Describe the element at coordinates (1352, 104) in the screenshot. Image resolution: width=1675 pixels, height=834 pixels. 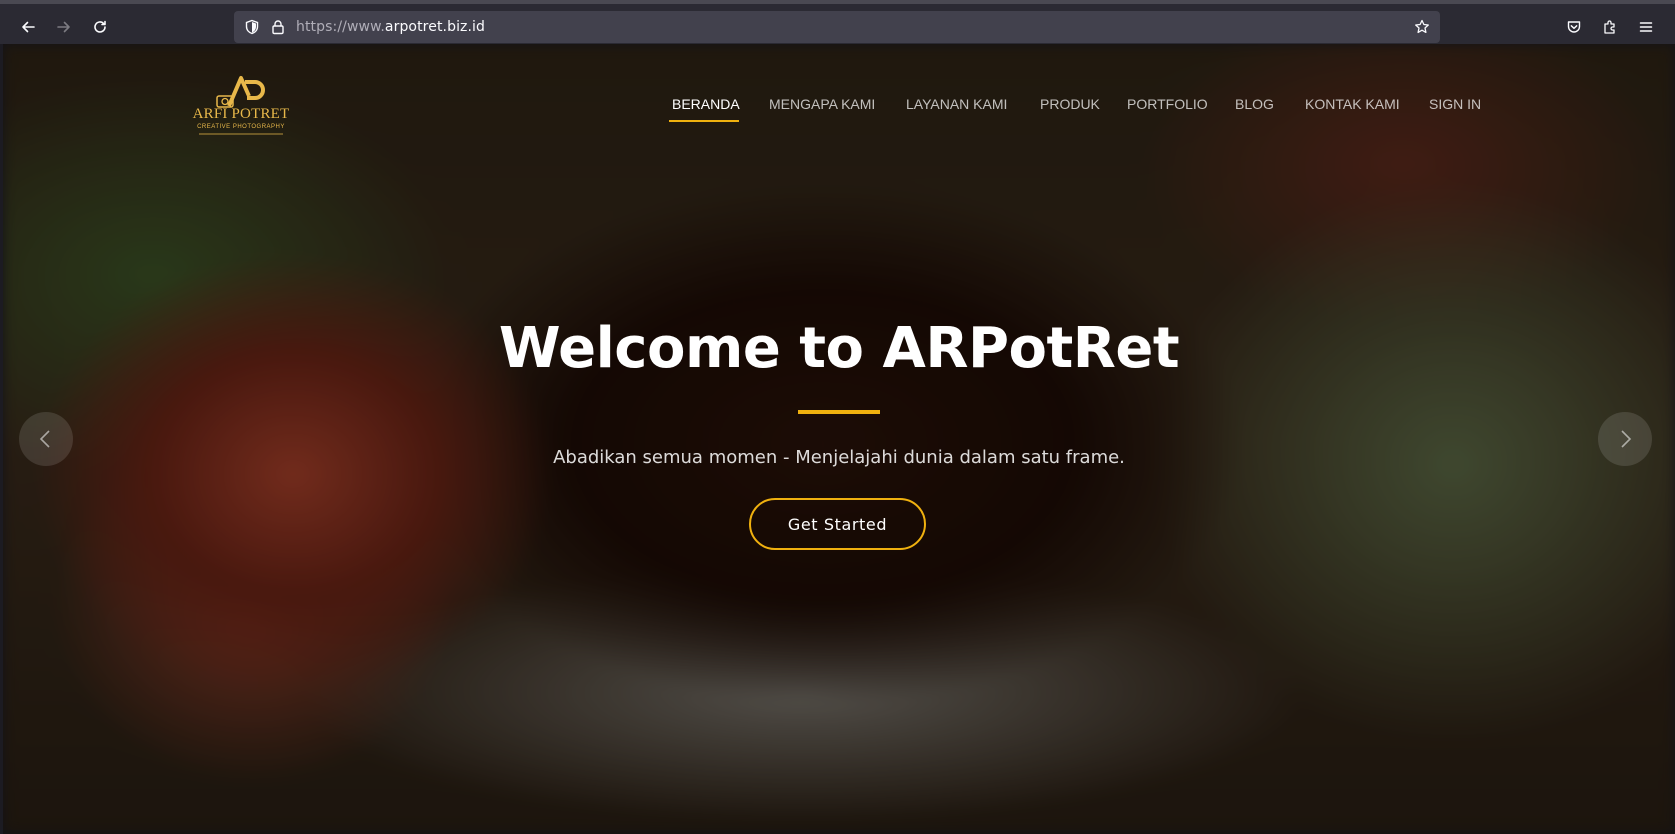
I see `nav-item-kontak-kami: KONTAK KAMI` at that location.